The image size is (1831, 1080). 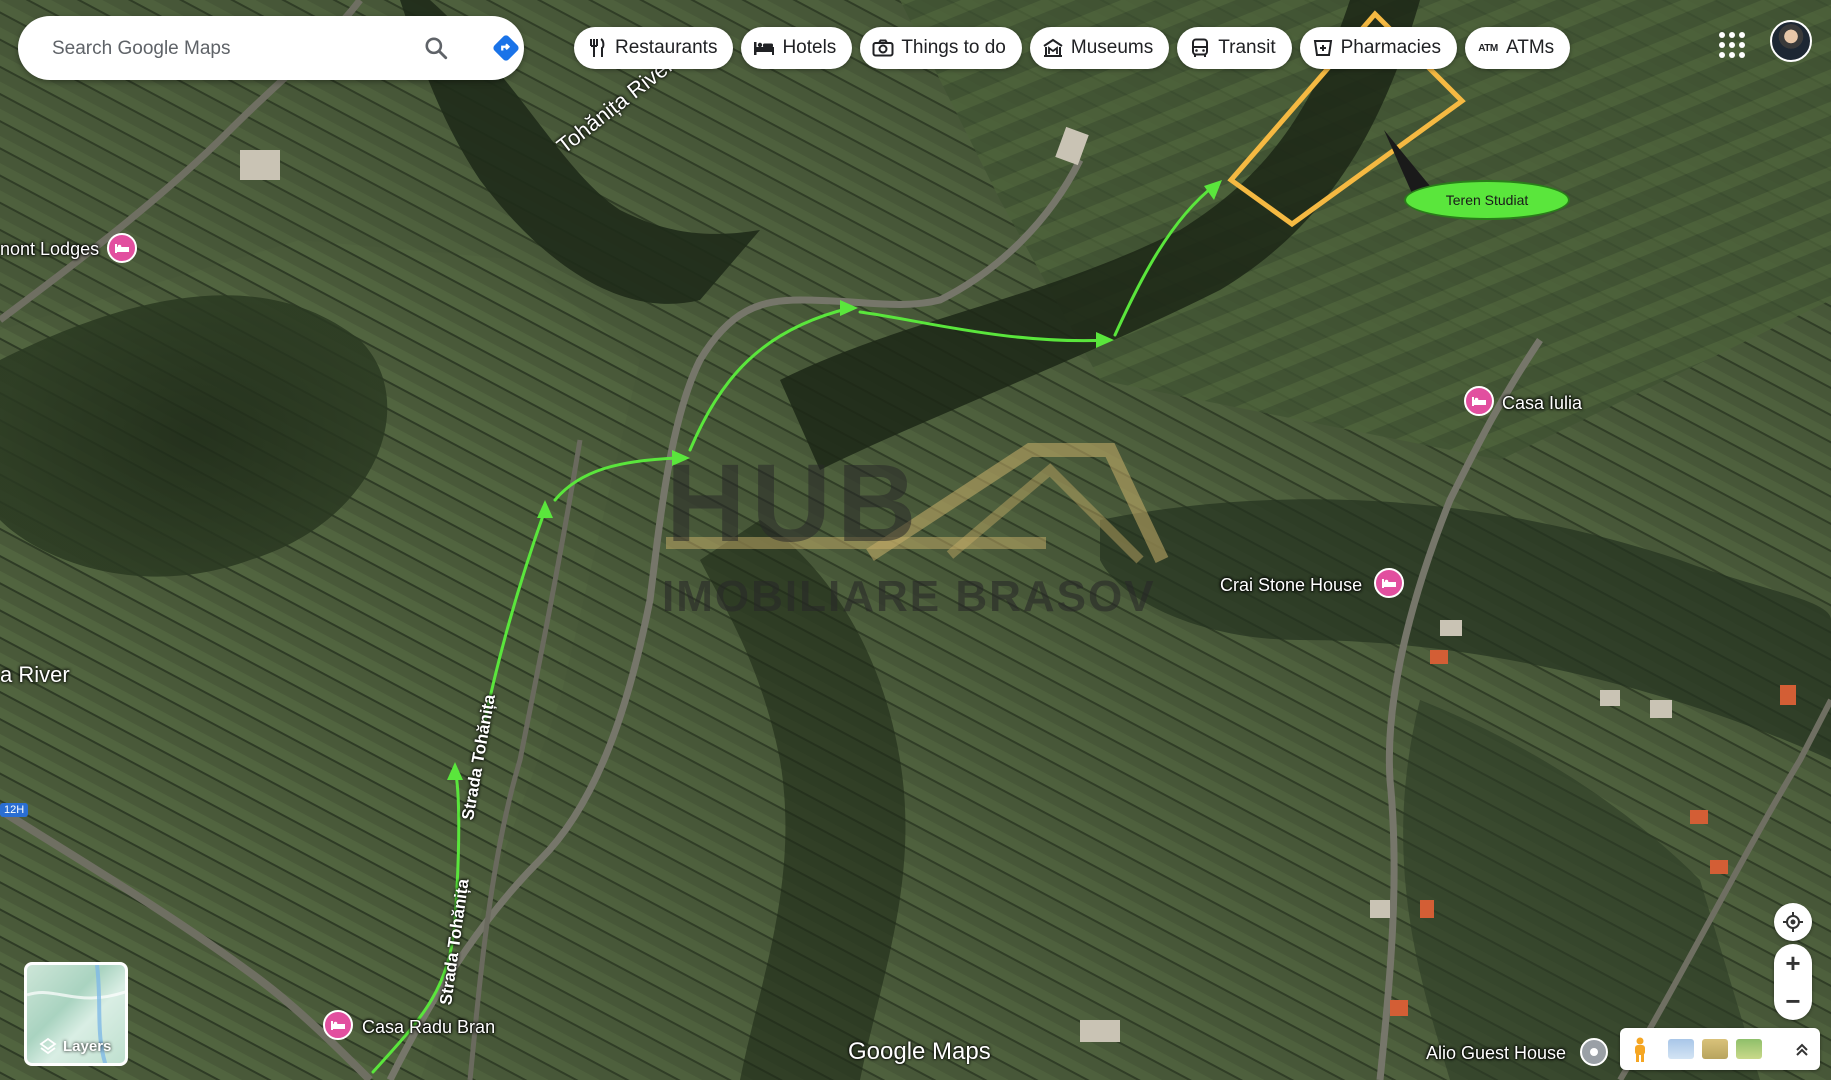 What do you see at coordinates (14, 810) in the screenshot?
I see `route-badge: 12H` at bounding box center [14, 810].